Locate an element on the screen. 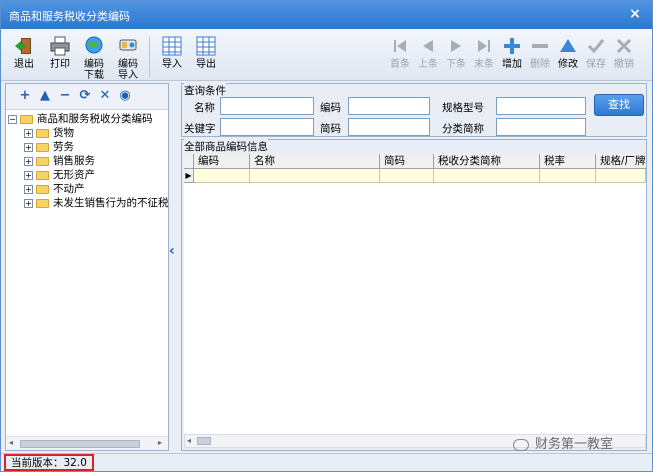 This screenshot has width=653, height=472. export-button: 导出 is located at coordinates (206, 57).